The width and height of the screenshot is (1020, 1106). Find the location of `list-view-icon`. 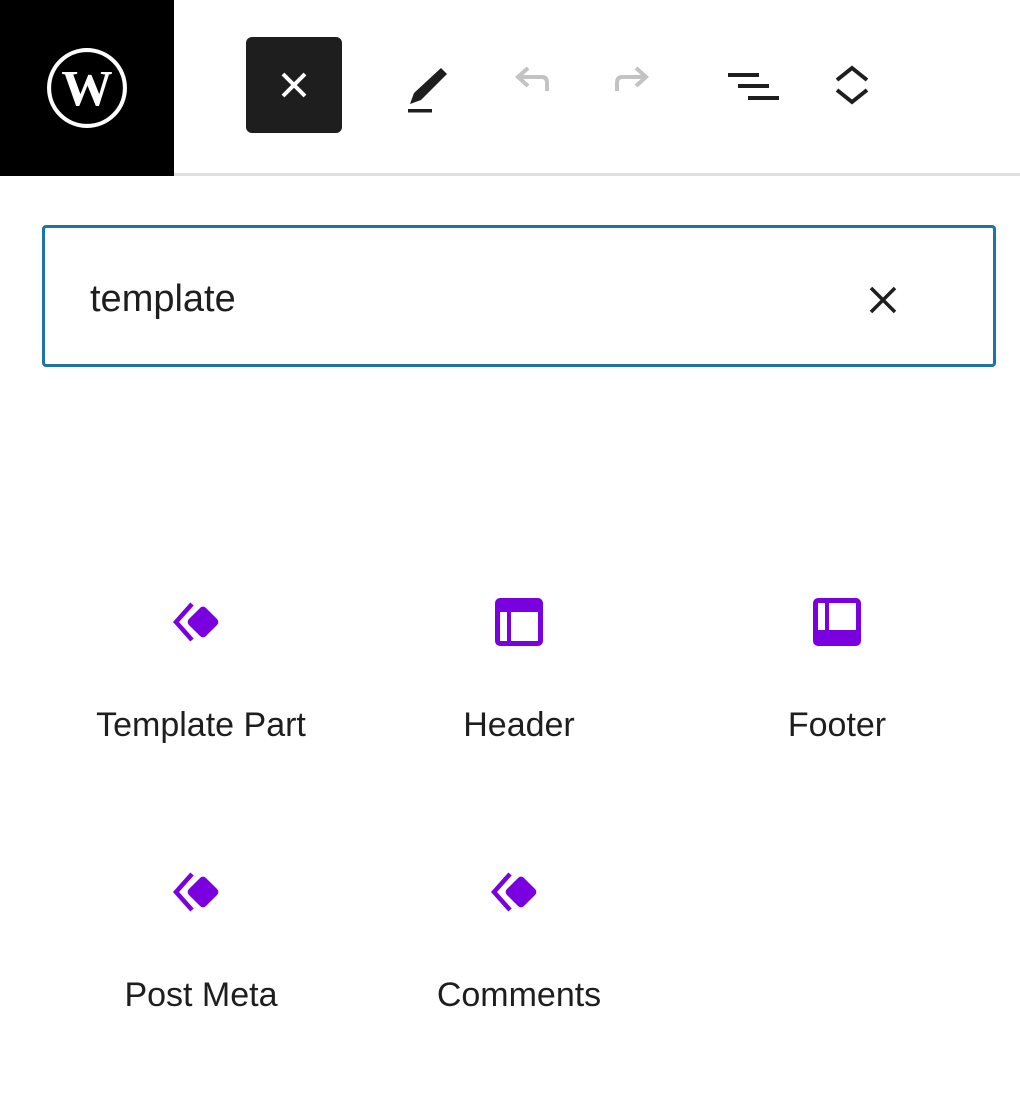

list-view-icon is located at coordinates (753, 86).